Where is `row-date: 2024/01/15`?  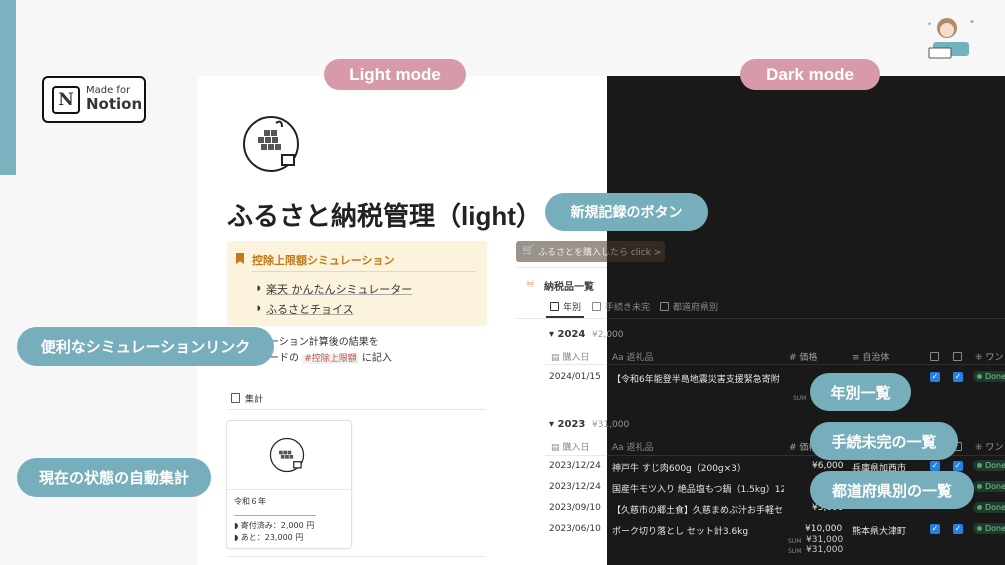
row-date: 2024/01/15 is located at coordinates (575, 377).